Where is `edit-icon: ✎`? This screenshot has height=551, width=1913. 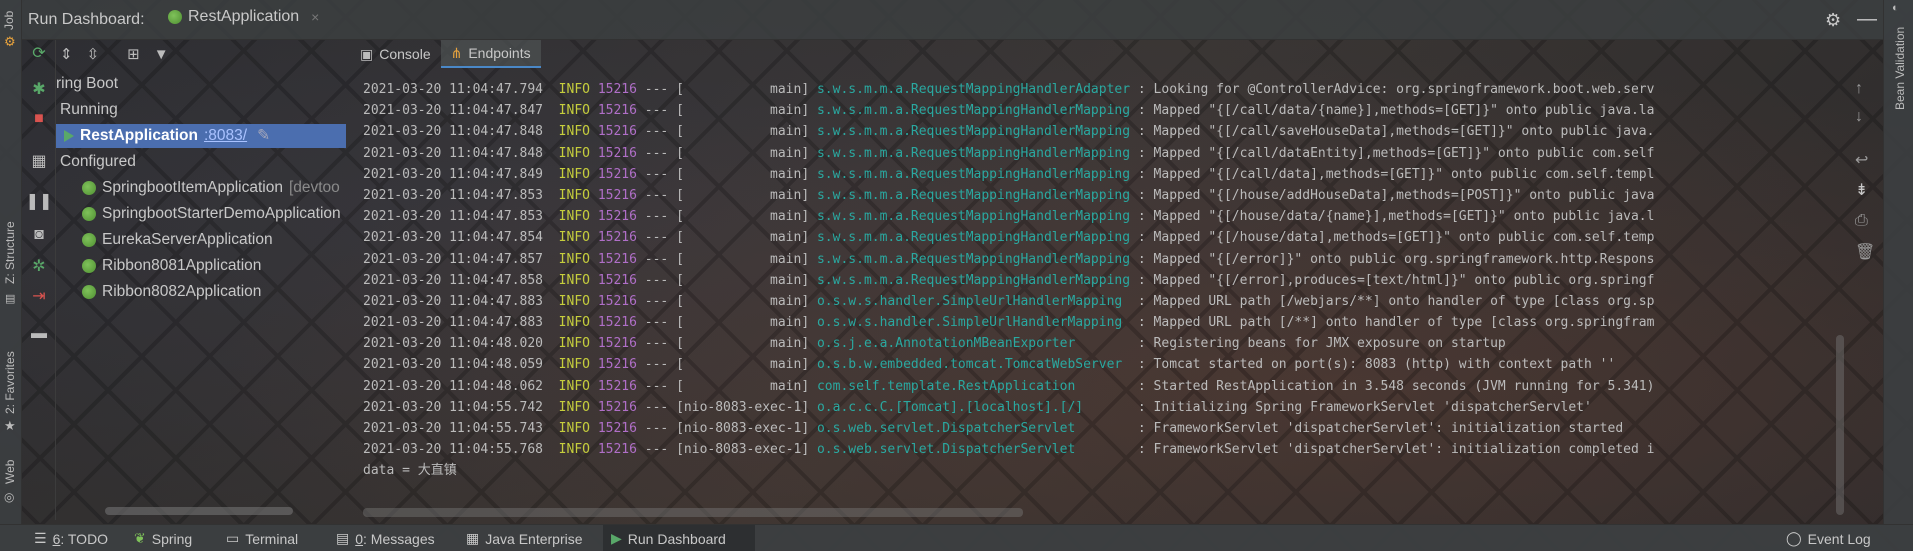
edit-icon: ✎ is located at coordinates (263, 136).